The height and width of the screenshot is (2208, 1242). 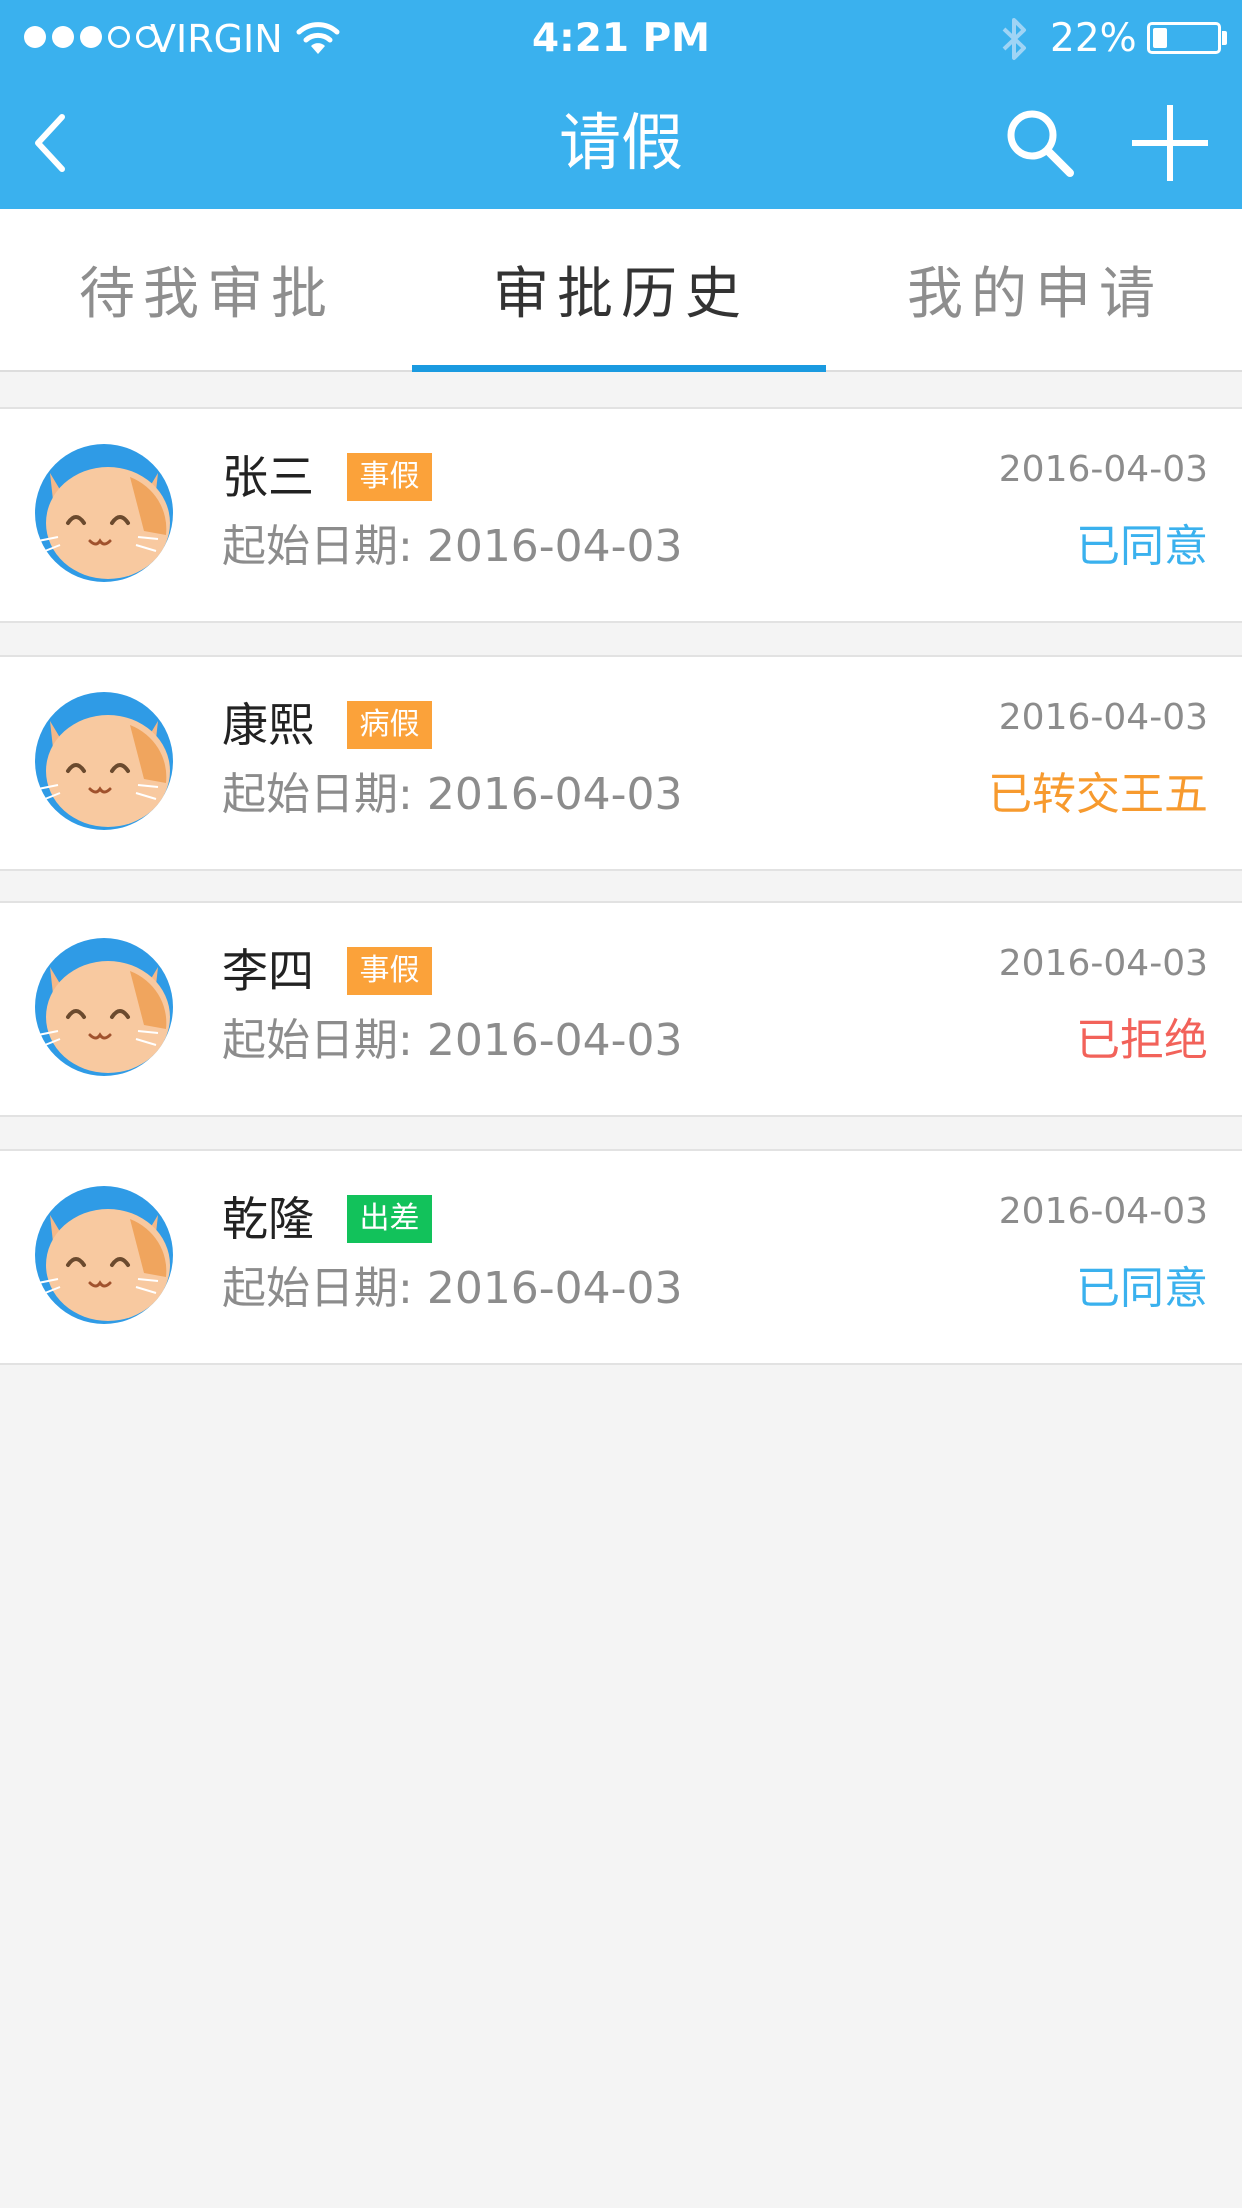 What do you see at coordinates (621, 1009) in the screenshot?
I see `list-item: 李四 事假 起始日期: 2016-04-03 2016-04-03 已拒绝` at bounding box center [621, 1009].